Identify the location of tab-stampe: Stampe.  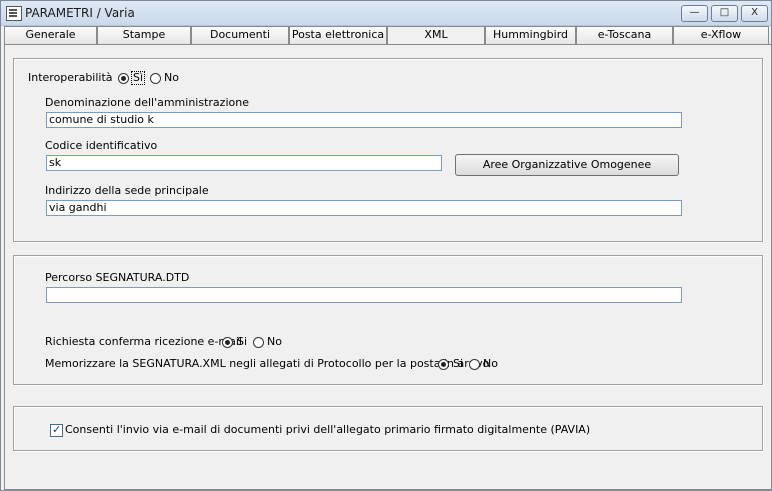
(144, 35).